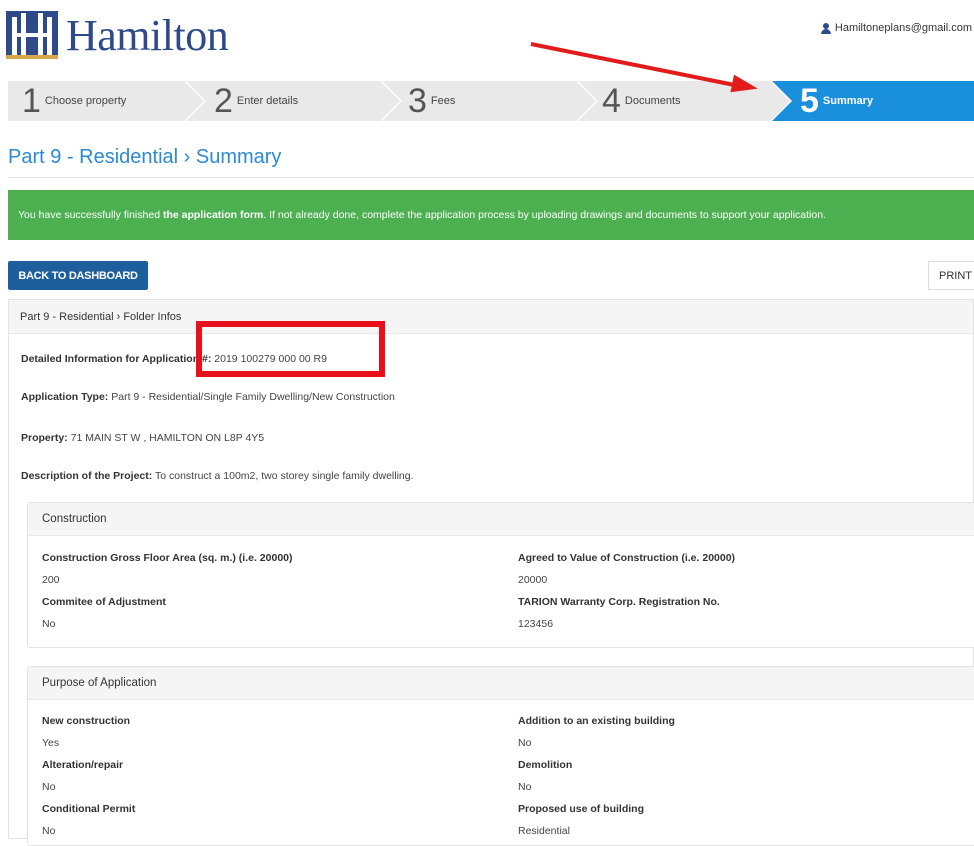  Describe the element at coordinates (290, 349) in the screenshot. I see `annotation-highlight-box` at that location.